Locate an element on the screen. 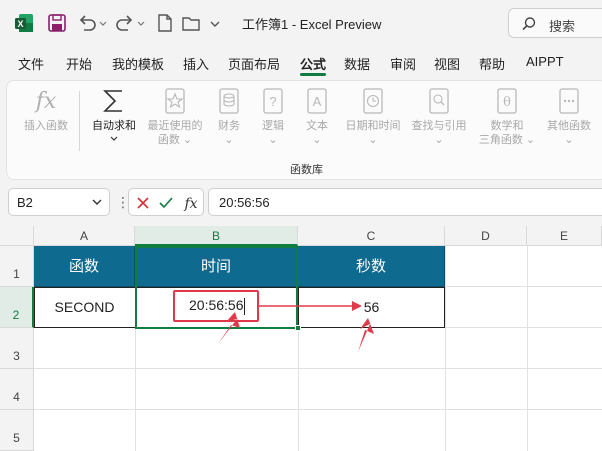 The width and height of the screenshot is (602, 451). annotation-arrows is located at coordinates (296, 326).